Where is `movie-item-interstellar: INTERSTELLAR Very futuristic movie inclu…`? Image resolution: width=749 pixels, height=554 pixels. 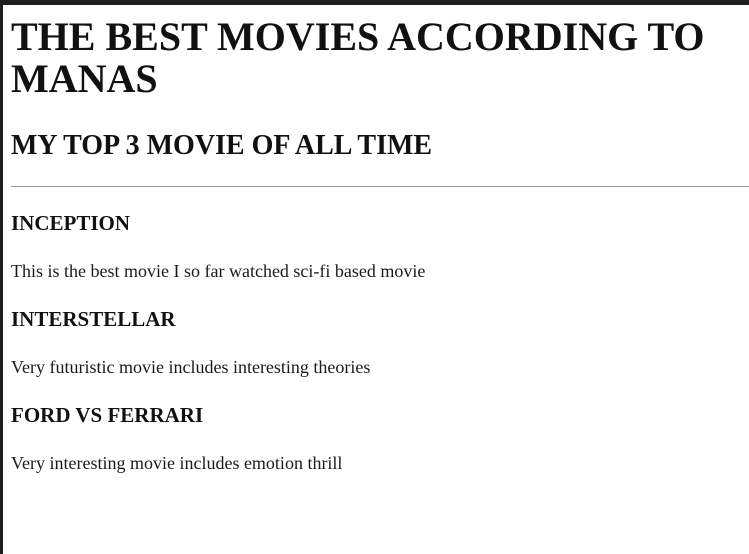
movie-item-interstellar: INTERSTELLAR Very futuristic movie inclu… is located at coordinates (380, 342).